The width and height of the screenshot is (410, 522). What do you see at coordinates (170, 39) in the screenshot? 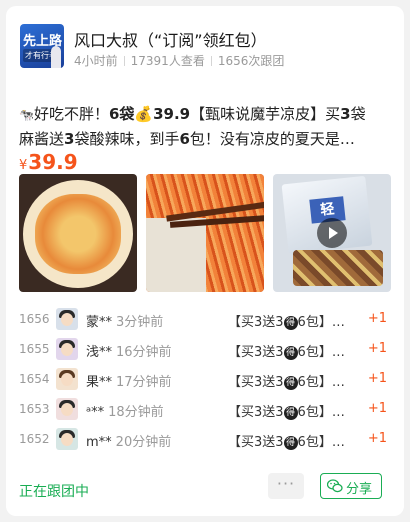
I see `leader-name: 风口大叔（“订阅”领红包）` at bounding box center [170, 39].